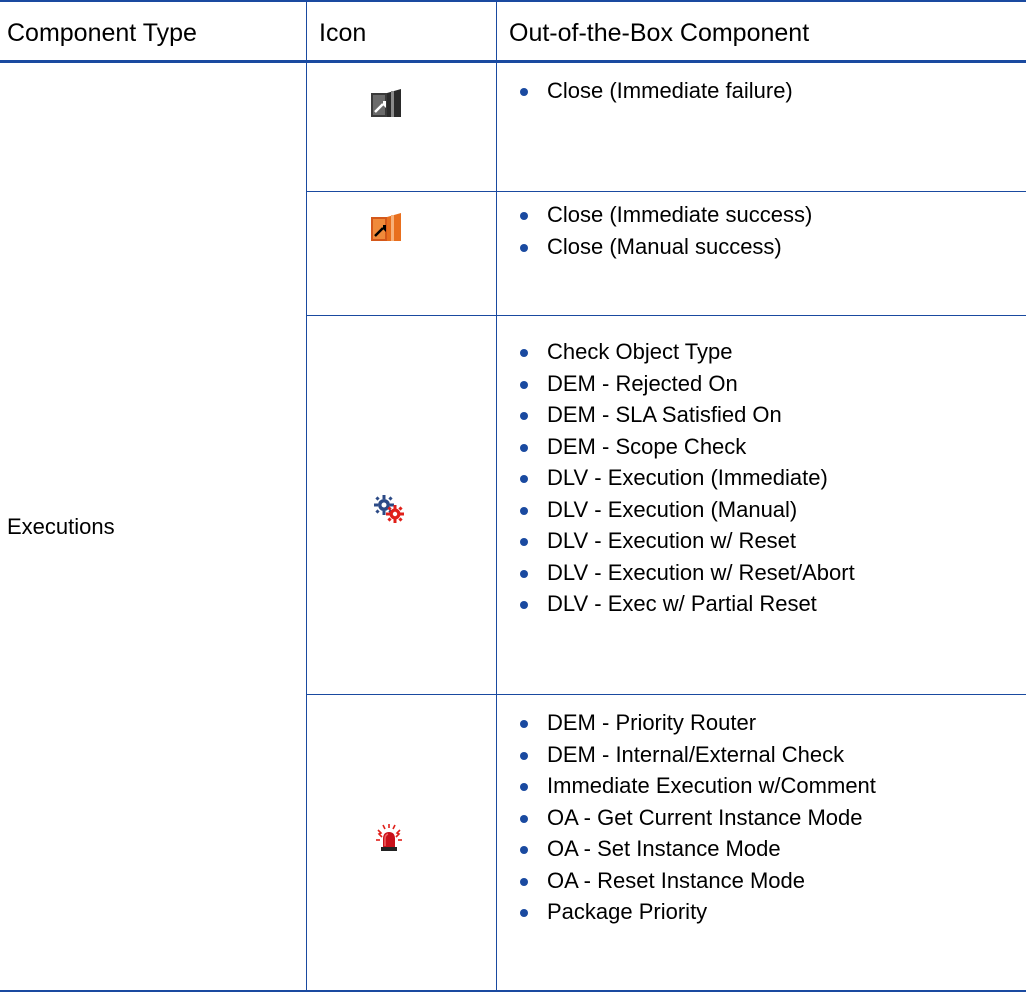 The width and height of the screenshot is (1026, 993). Describe the element at coordinates (687, 447) in the screenshot. I see `list-item: DEM - Scope Check` at that location.